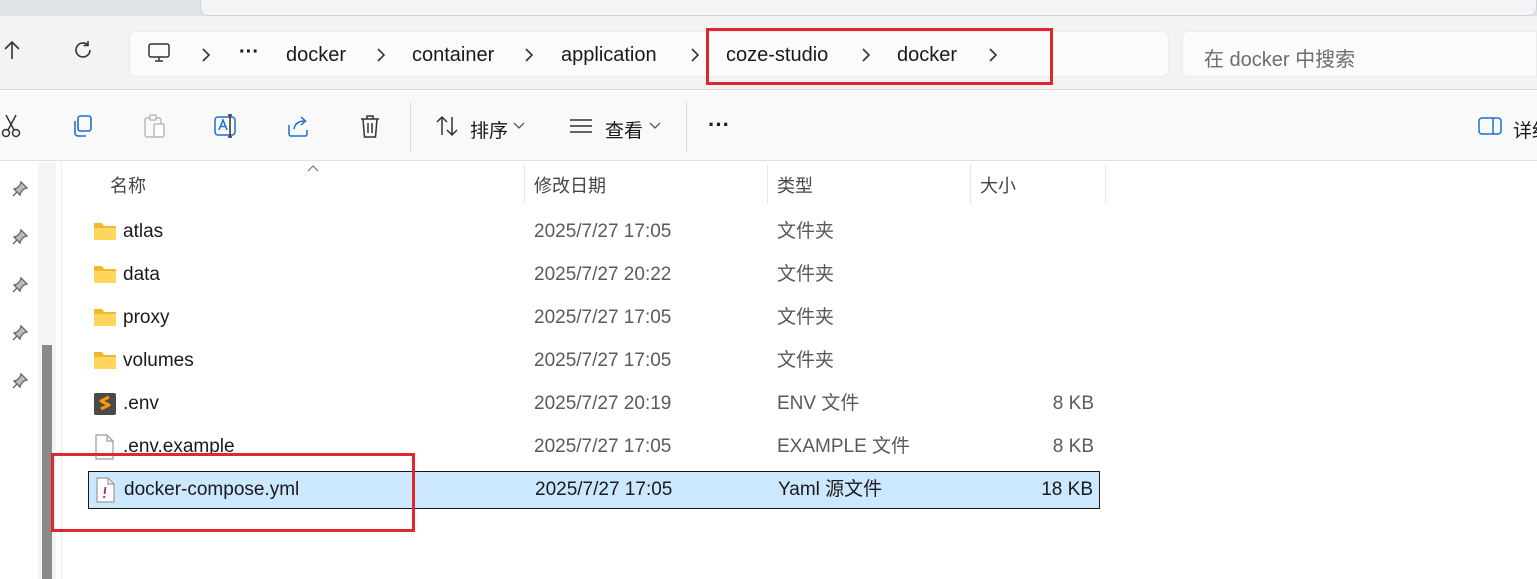  Describe the element at coordinates (159, 53) in the screenshot. I see `this-pc-icon` at that location.